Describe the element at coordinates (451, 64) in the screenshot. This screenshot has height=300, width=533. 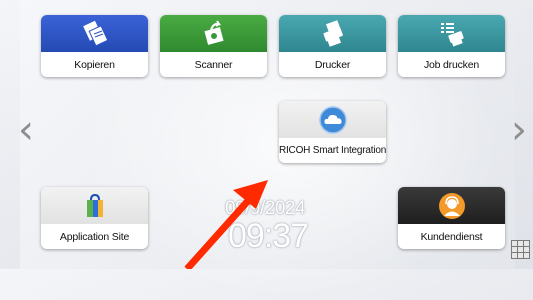
I see `job-drucken-label: Job drucken` at that location.